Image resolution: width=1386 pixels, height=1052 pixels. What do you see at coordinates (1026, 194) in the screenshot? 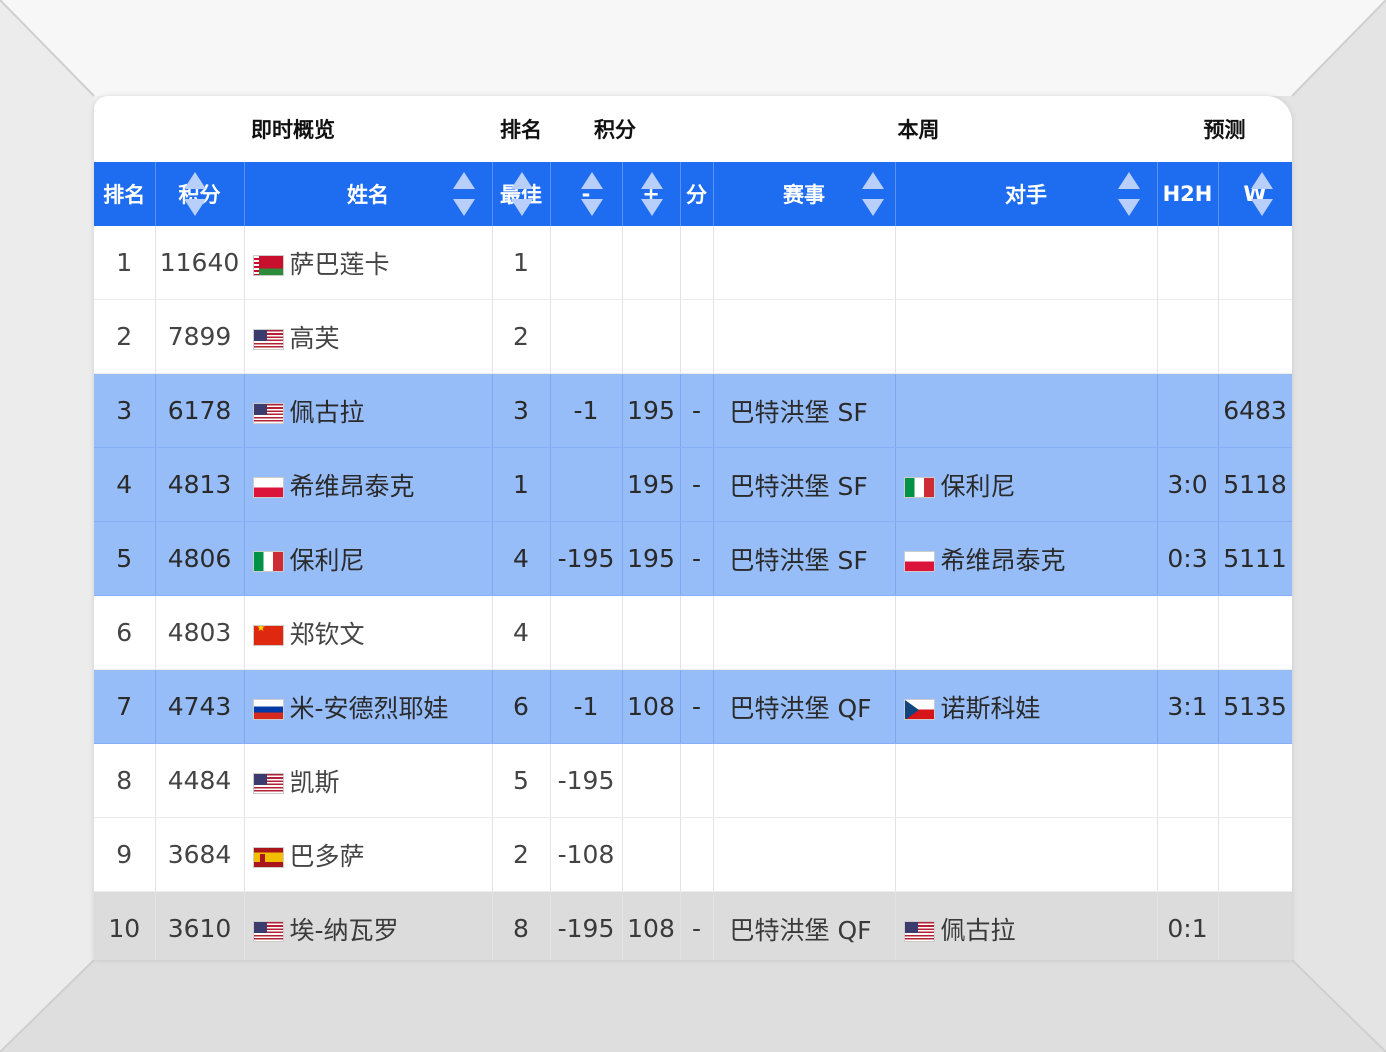
I see `col-header-opponent: 对手` at bounding box center [1026, 194].